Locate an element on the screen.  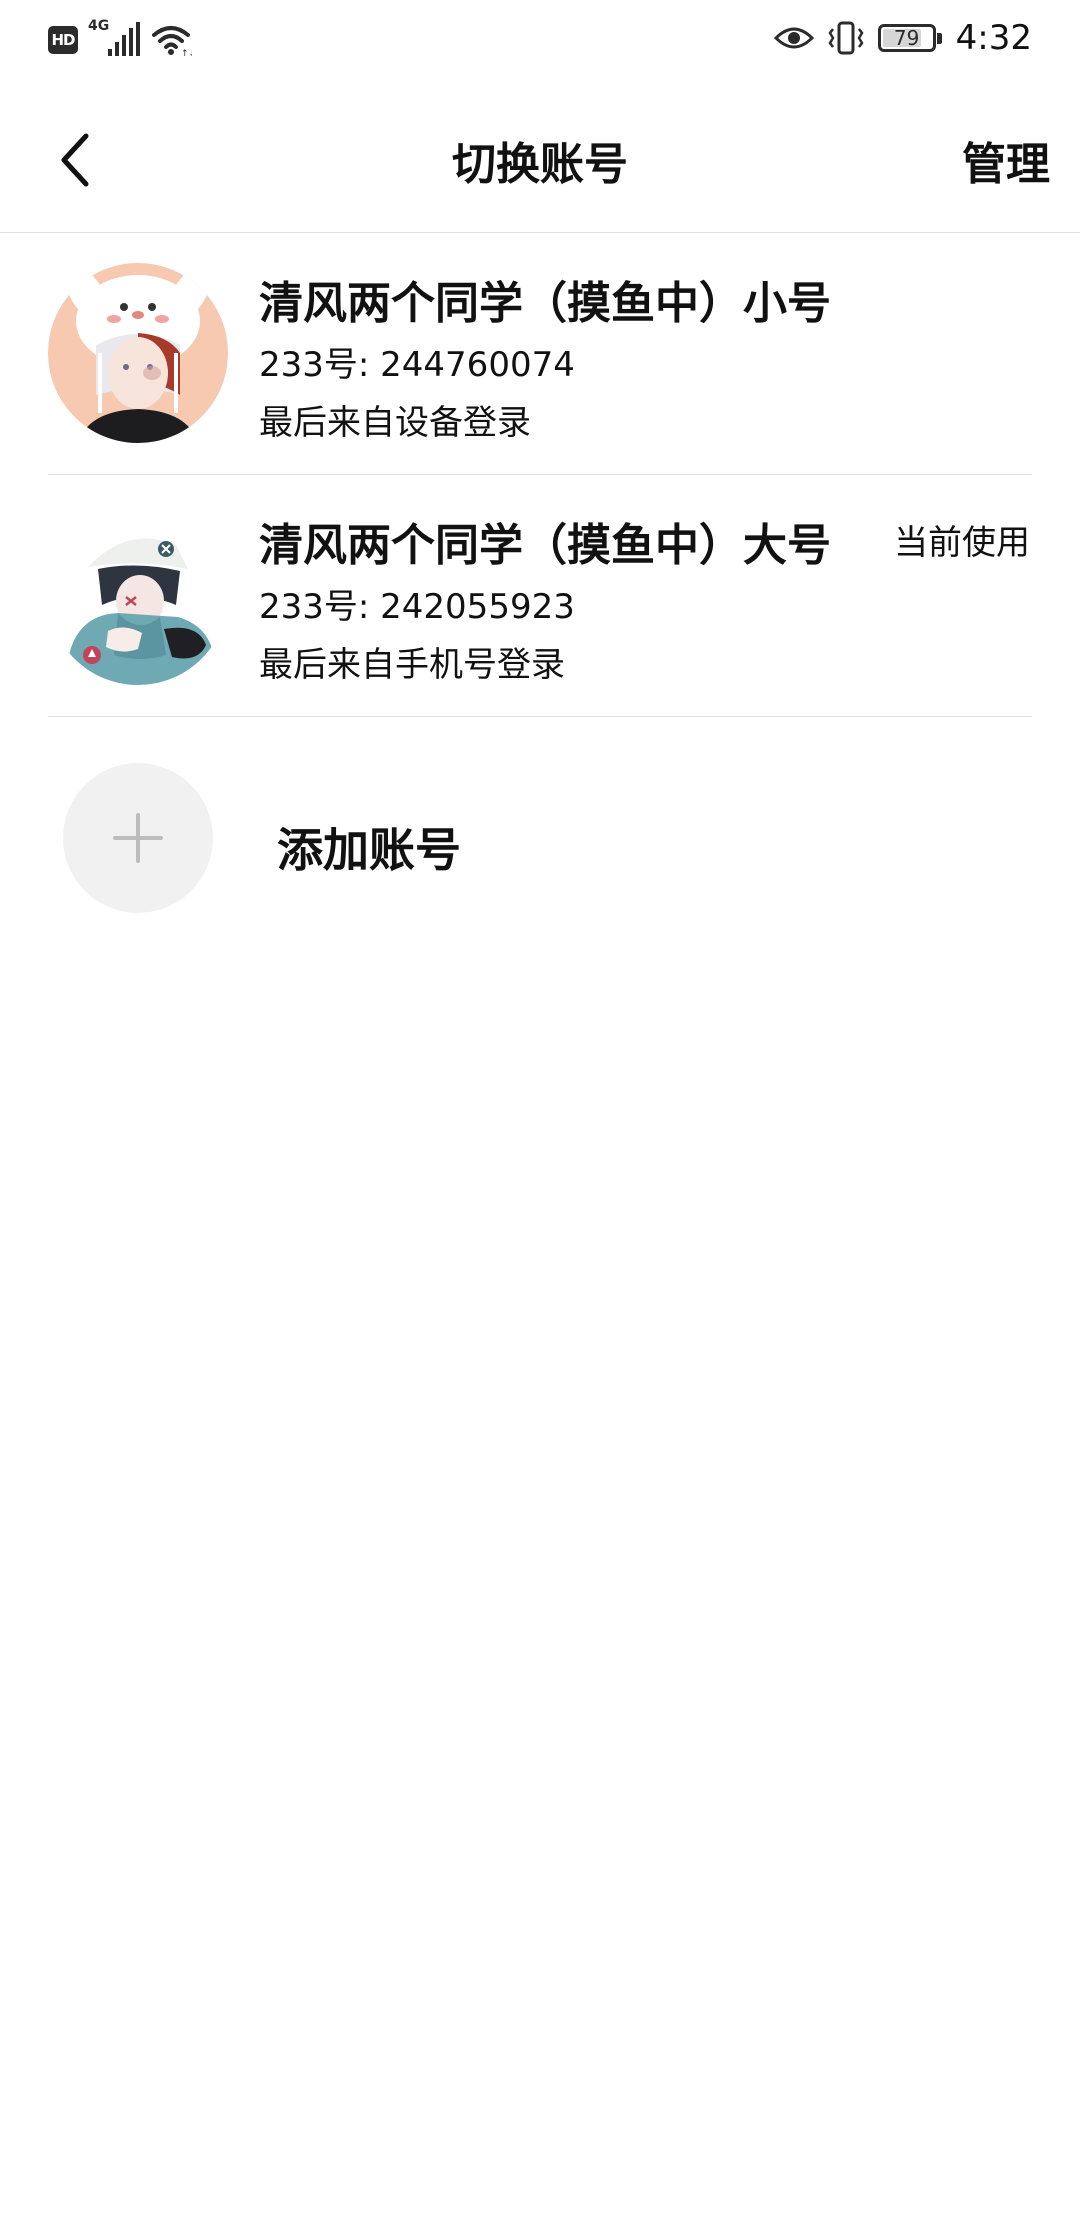
battery-level: 79 is located at coordinates (906, 38).